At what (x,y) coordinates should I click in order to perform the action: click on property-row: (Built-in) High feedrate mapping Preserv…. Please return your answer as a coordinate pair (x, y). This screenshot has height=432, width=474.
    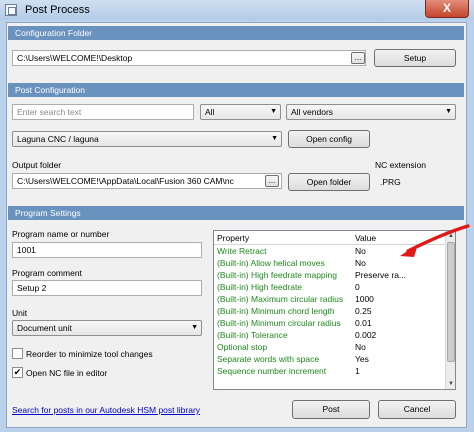
    Looking at the image, I should click on (329, 276).